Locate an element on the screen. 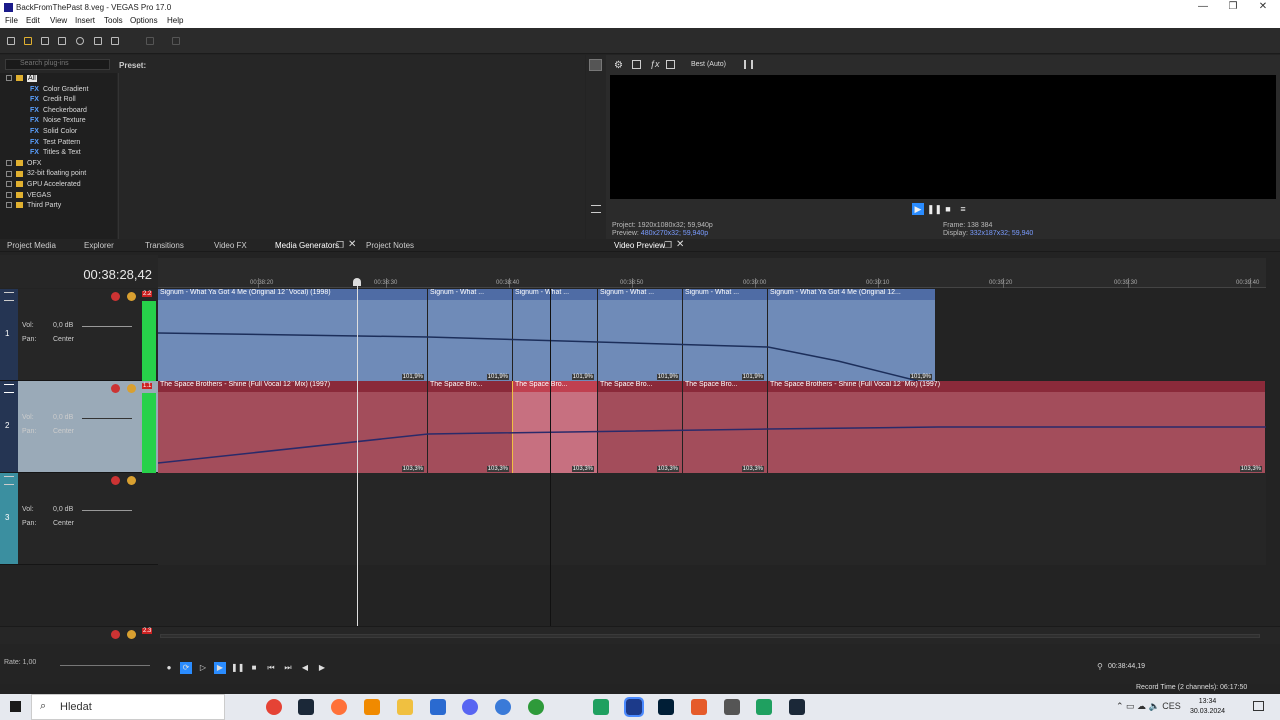 This screenshot has height=720, width=1280. rate-slider is located at coordinates (105, 665).